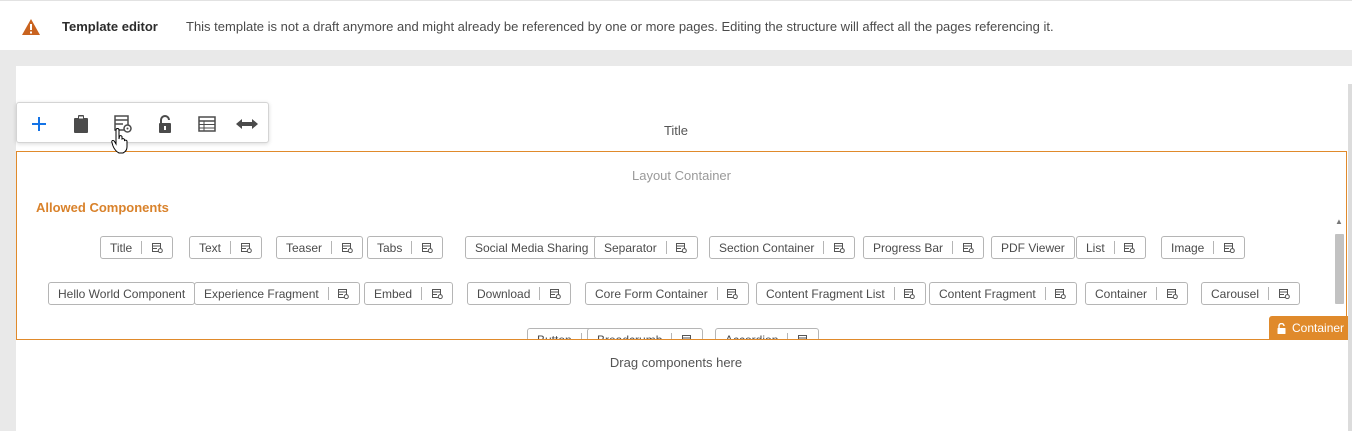  I want to click on allowed-component-label: PDF Viewer, so click(1033, 247).